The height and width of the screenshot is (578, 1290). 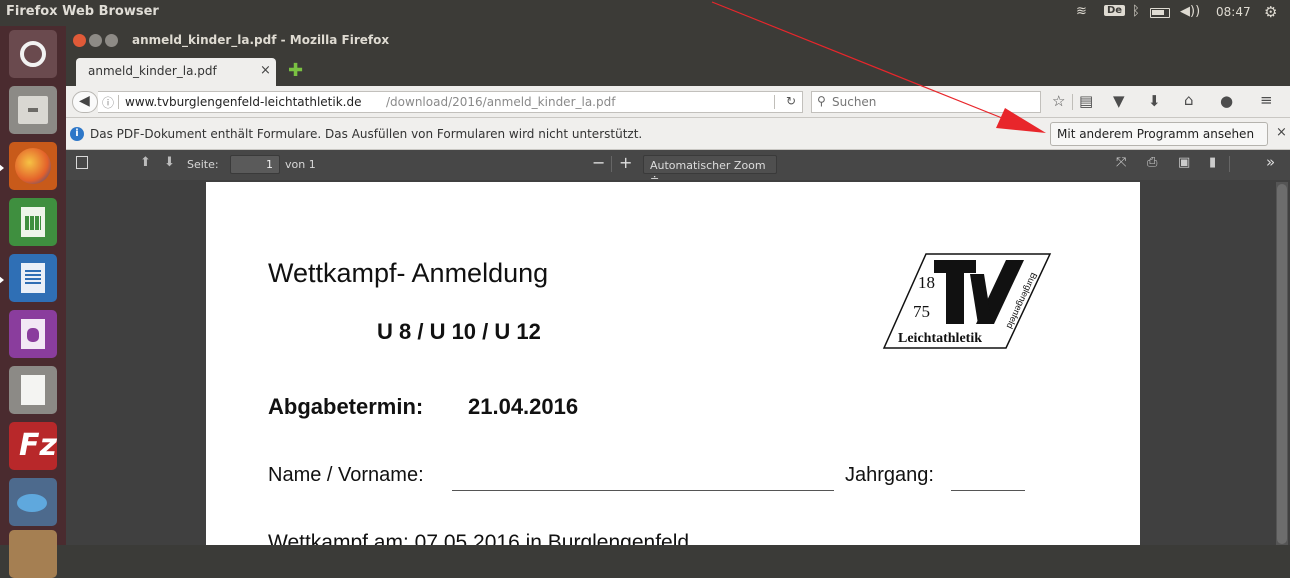 What do you see at coordinates (862, 62) in the screenshot?
I see `annotation-arrow-line` at bounding box center [862, 62].